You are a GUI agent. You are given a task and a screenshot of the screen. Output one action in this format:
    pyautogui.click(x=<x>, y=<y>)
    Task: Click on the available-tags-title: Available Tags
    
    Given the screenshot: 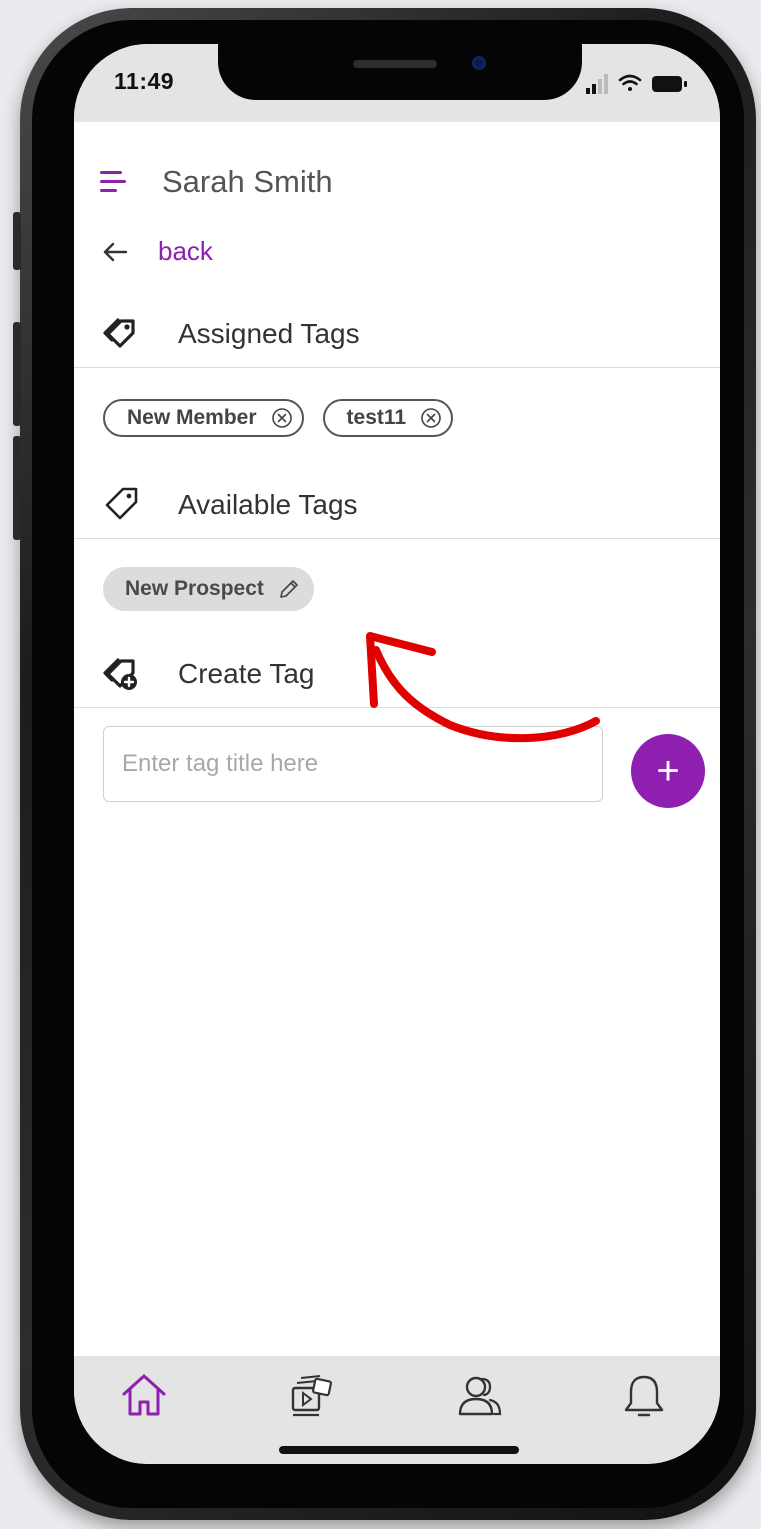 What is the action you would take?
    pyautogui.click(x=268, y=504)
    